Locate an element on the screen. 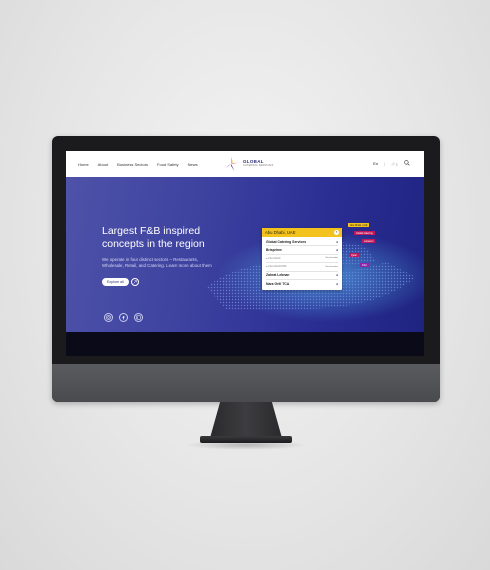 The width and height of the screenshot is (490, 570). map-tag: KSA is located at coordinates (364, 265).